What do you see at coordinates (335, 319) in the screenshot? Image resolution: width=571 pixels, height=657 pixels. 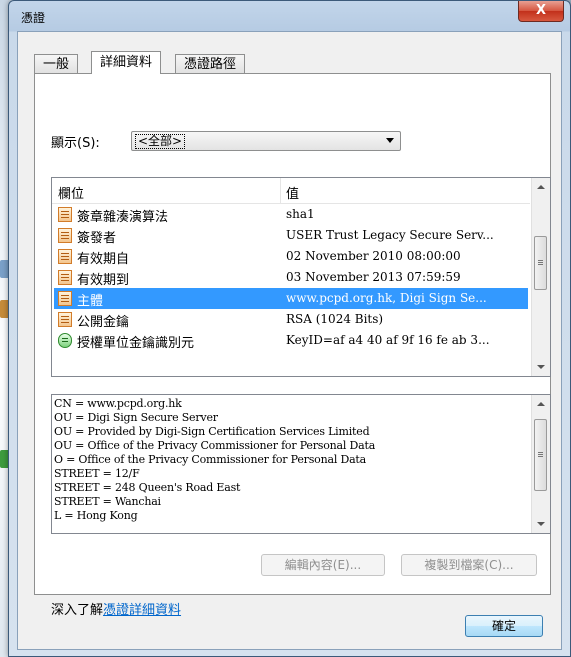 I see `field-value: RSA (1024 Bits)` at bounding box center [335, 319].